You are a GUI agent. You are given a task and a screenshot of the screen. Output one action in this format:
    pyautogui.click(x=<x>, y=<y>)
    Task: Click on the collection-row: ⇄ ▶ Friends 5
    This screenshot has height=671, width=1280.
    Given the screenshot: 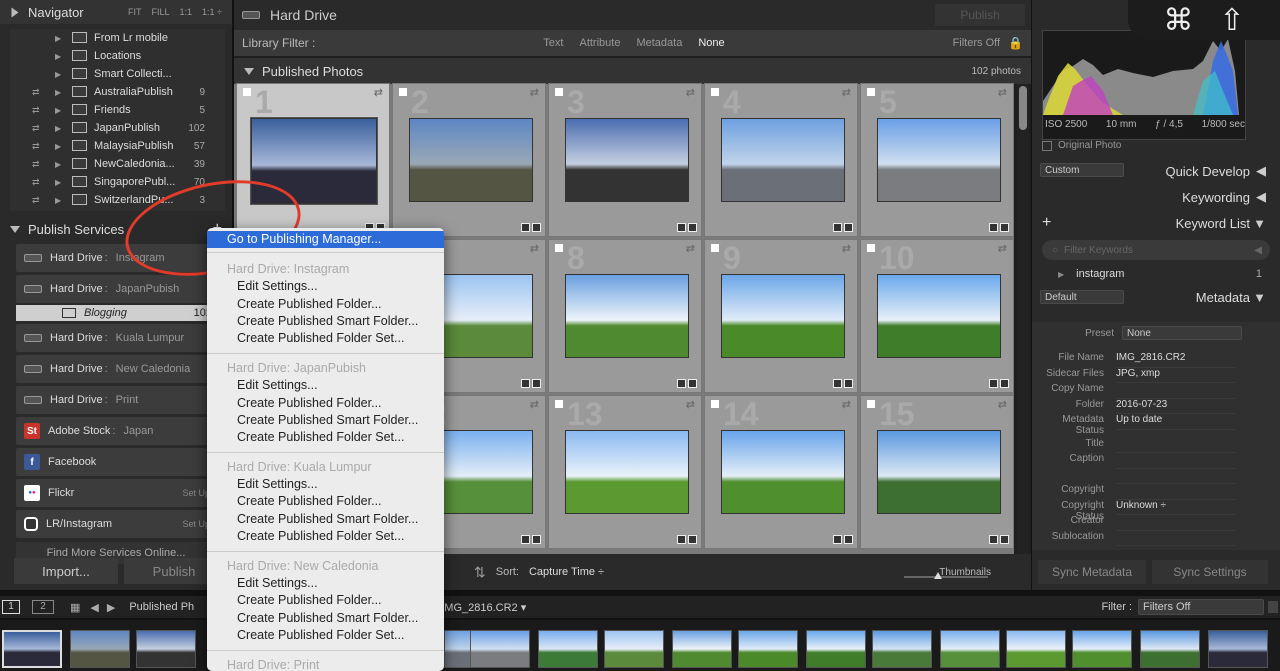 What is the action you would take?
    pyautogui.click(x=117, y=110)
    